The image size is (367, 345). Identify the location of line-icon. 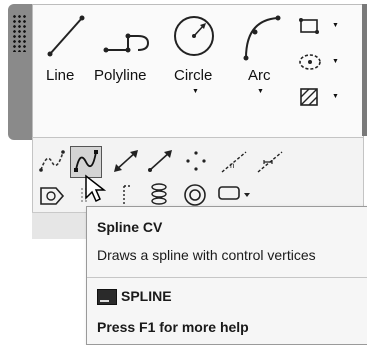
(66, 36).